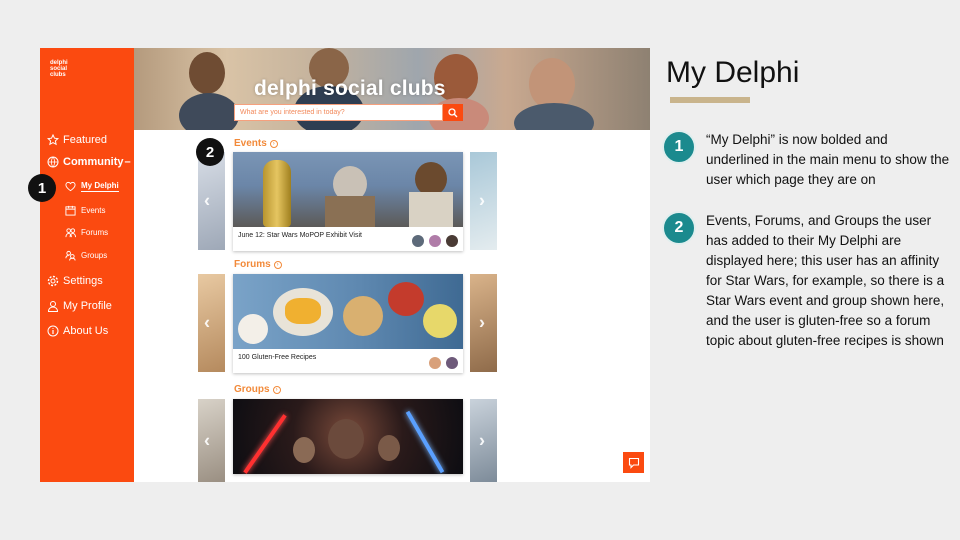  What do you see at coordinates (348, 311) in the screenshot?
I see `forum-card-image` at bounding box center [348, 311].